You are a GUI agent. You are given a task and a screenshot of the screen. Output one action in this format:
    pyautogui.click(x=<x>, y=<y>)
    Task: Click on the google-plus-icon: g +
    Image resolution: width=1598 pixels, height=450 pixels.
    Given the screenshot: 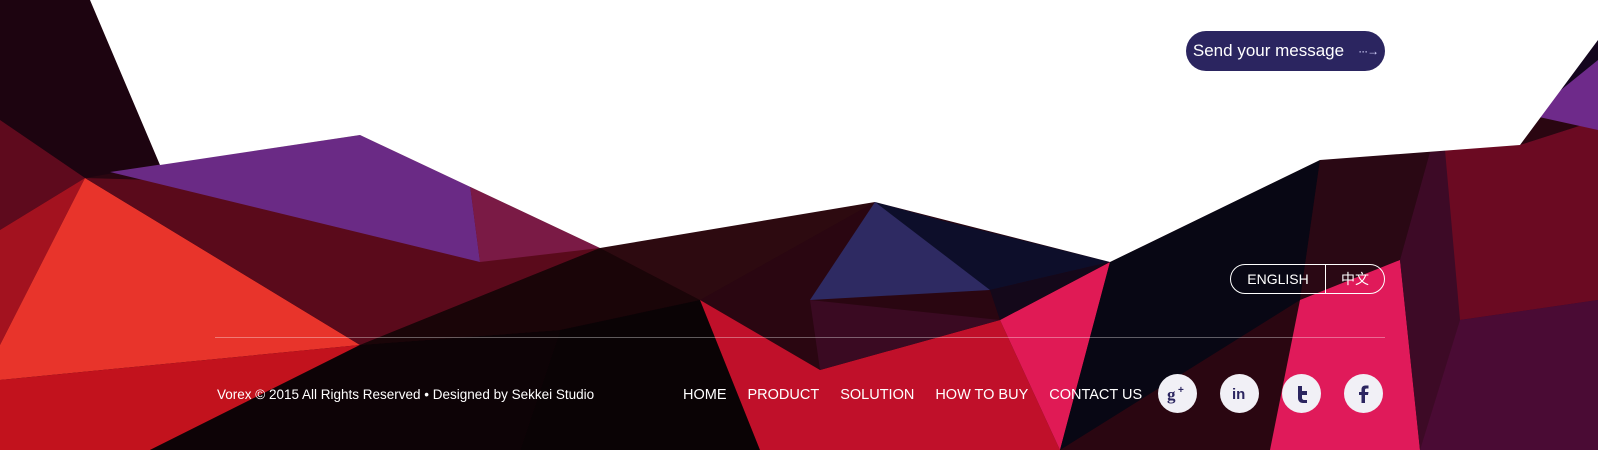 What is the action you would take?
    pyautogui.click(x=1177, y=393)
    